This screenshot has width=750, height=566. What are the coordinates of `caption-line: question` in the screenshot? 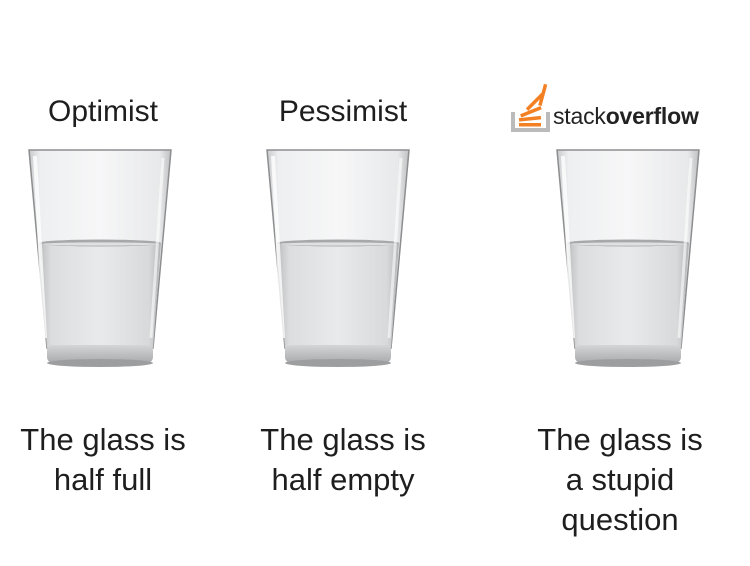 It's located at (620, 519).